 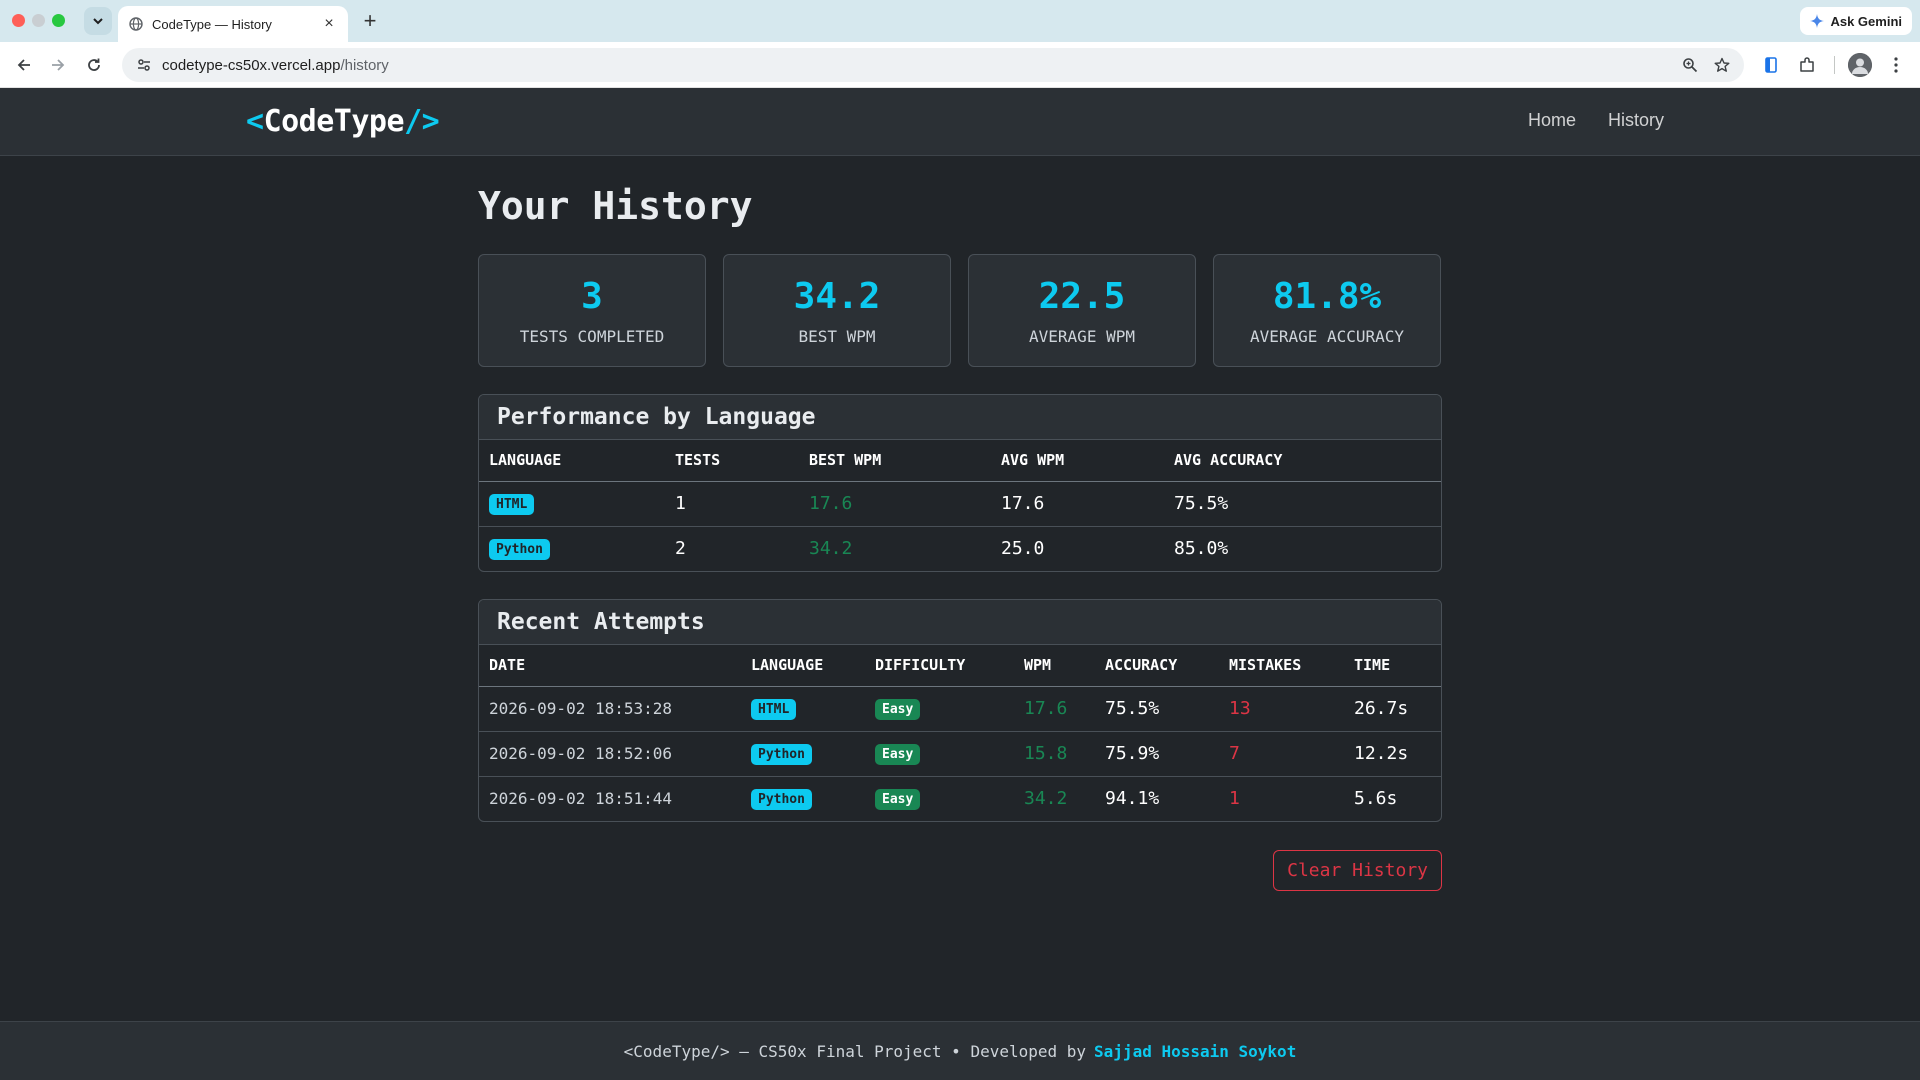 What do you see at coordinates (610, 754) in the screenshot?
I see `date-cell: 2026-09-02 18:52:06` at bounding box center [610, 754].